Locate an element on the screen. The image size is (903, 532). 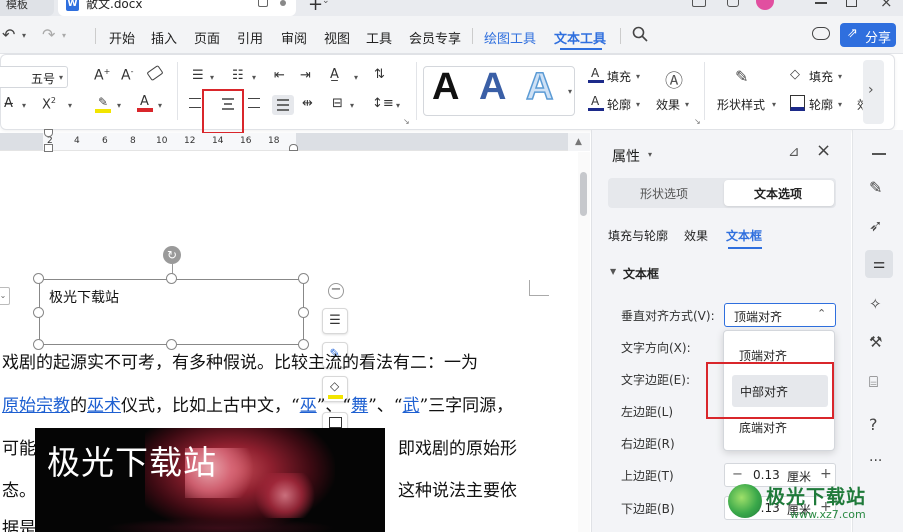
cube-icon is located at coordinates (733, 3).